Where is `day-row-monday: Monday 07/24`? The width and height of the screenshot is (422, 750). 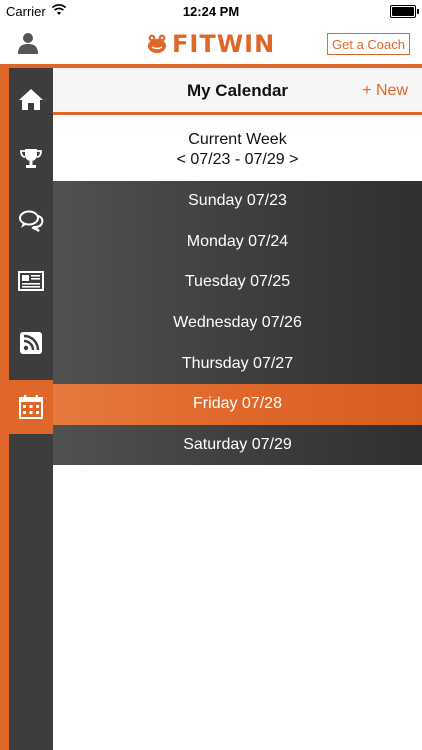 day-row-monday: Monday 07/24 is located at coordinates (237, 242).